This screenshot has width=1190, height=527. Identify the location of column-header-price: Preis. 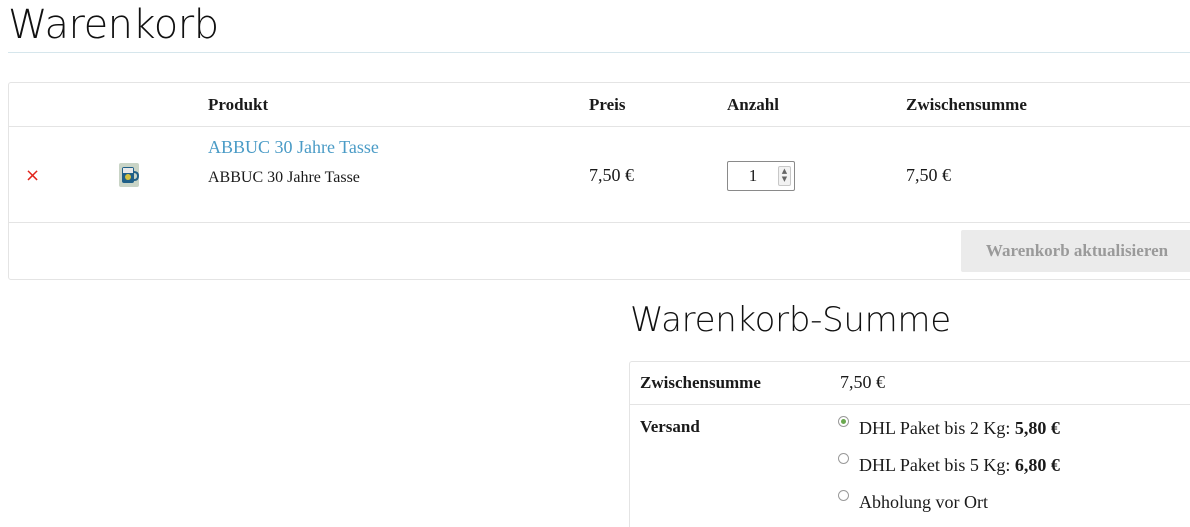
(607, 104).